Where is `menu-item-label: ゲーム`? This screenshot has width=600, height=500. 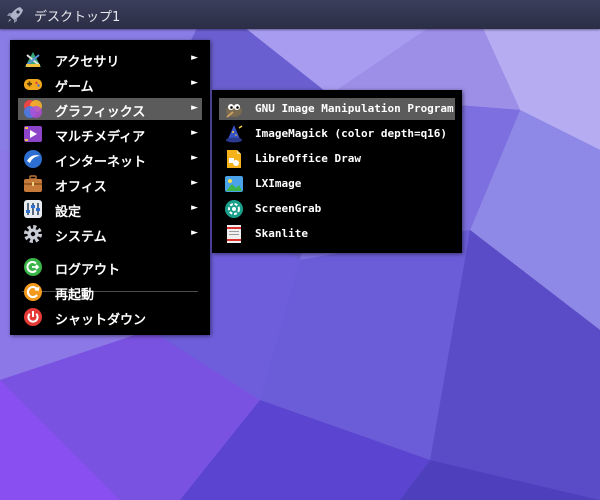
menu-item-label: ゲーム is located at coordinates (74, 87).